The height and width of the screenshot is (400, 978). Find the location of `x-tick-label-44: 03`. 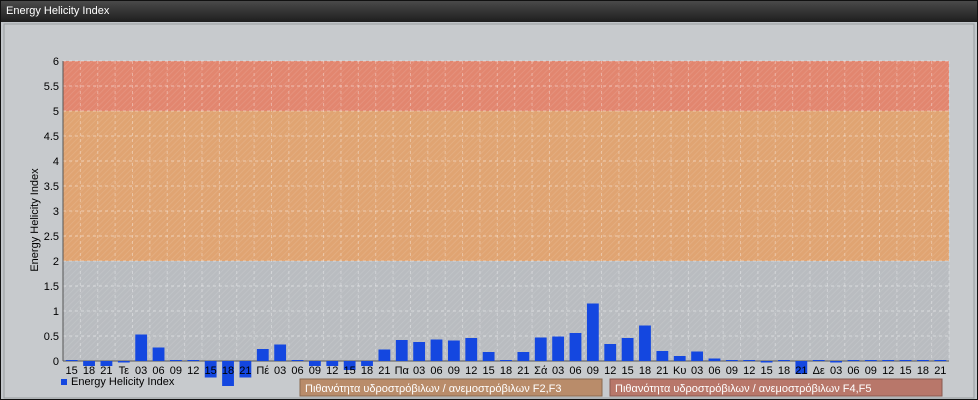

x-tick-label-44: 03 is located at coordinates (836, 371).